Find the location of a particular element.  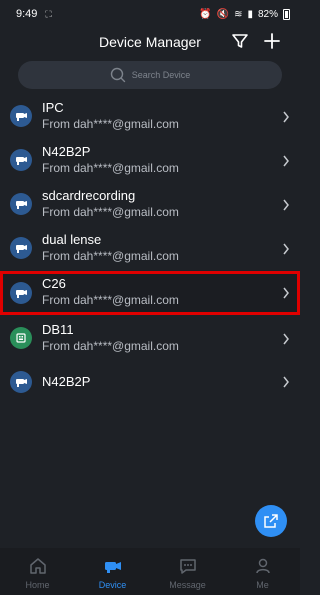

tab-label: Me is located at coordinates (262, 585).